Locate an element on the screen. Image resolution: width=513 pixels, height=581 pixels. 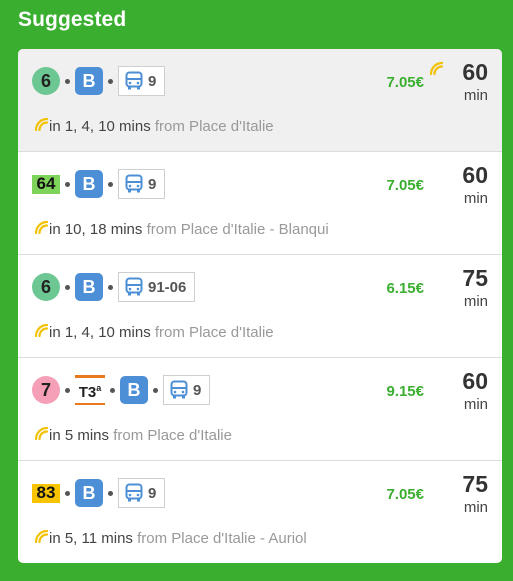
bus-line-box: 91-06 is located at coordinates (157, 287).